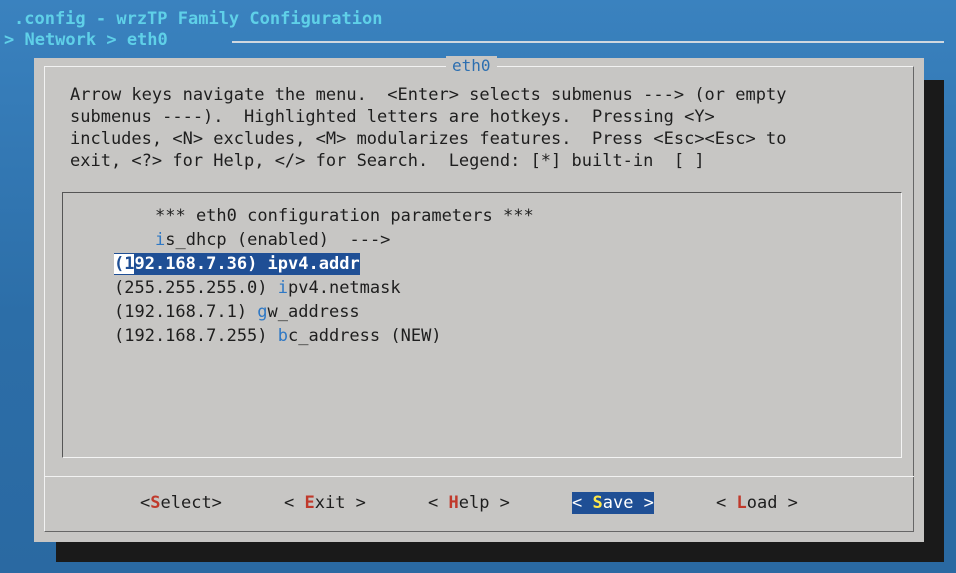 This screenshot has height=573, width=956. What do you see at coordinates (471, 66) in the screenshot?
I see `dialog-title: eth0` at bounding box center [471, 66].